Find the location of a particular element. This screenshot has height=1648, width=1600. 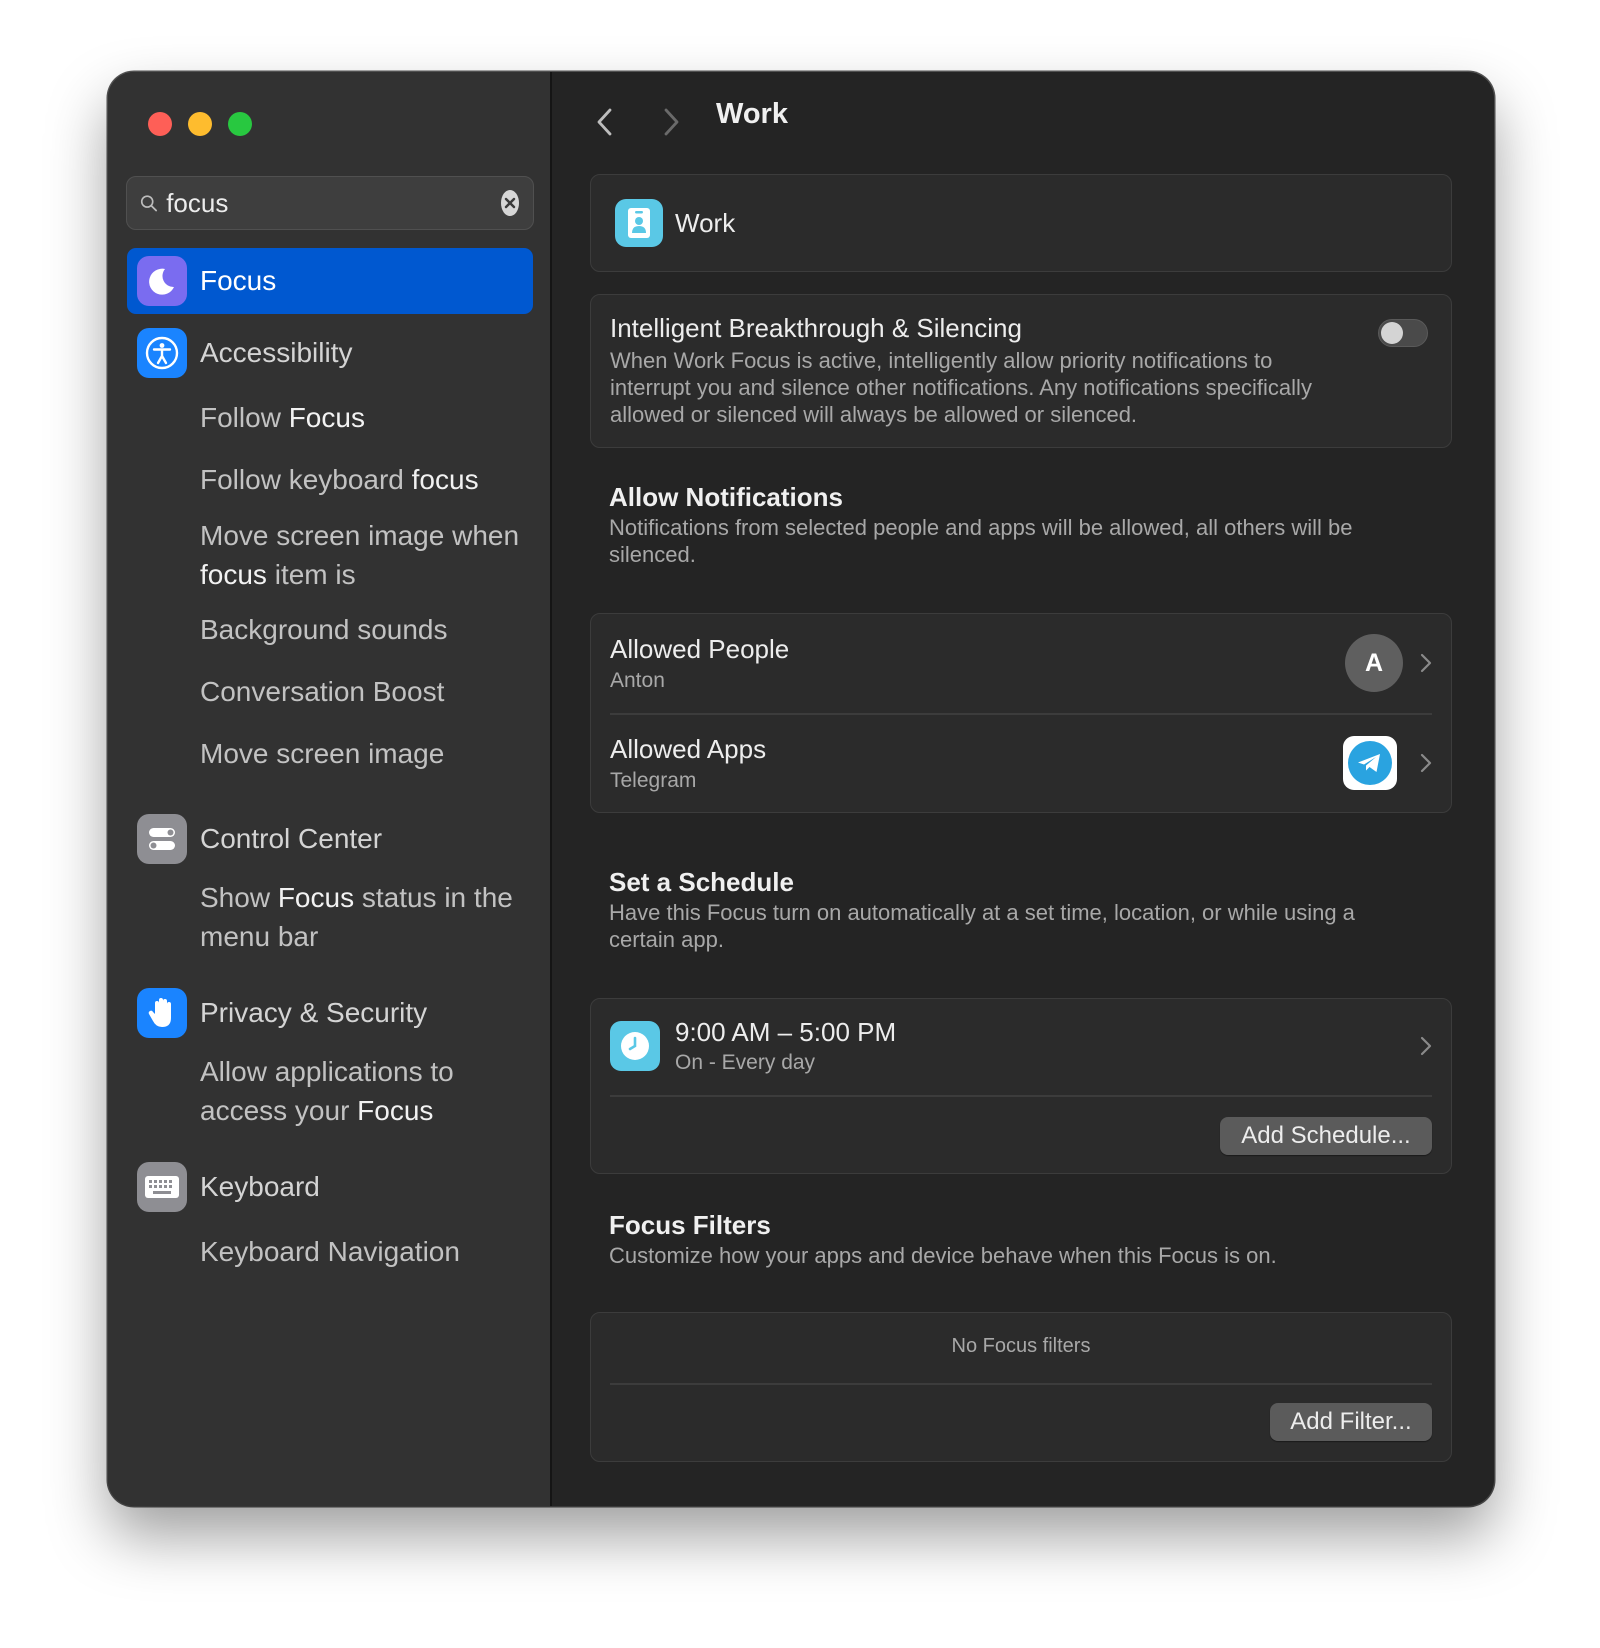

sidebar-item-control-center: Control Center is located at coordinates (259, 839).